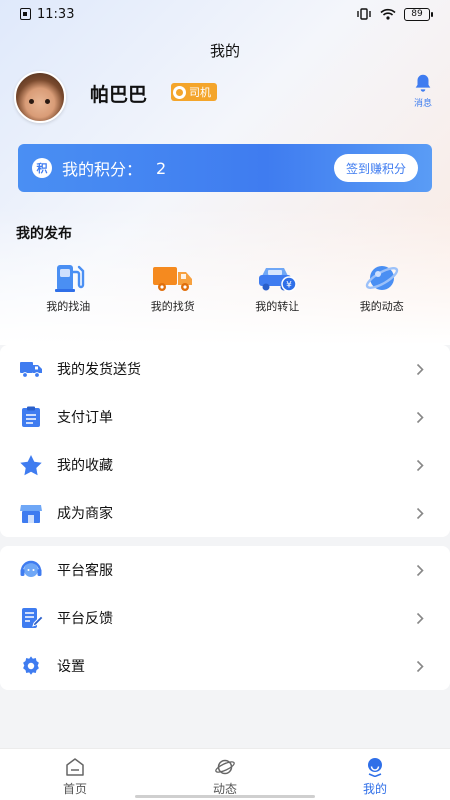  What do you see at coordinates (102, 169) in the screenshot?
I see `points-label: 我的积分：` at bounding box center [102, 169].